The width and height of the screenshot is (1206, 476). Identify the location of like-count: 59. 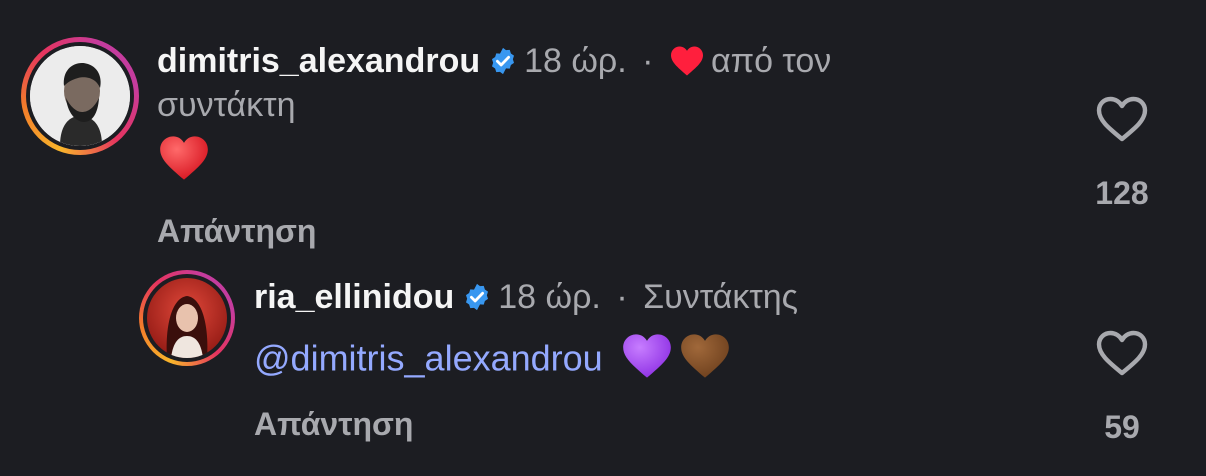
(1122, 427).